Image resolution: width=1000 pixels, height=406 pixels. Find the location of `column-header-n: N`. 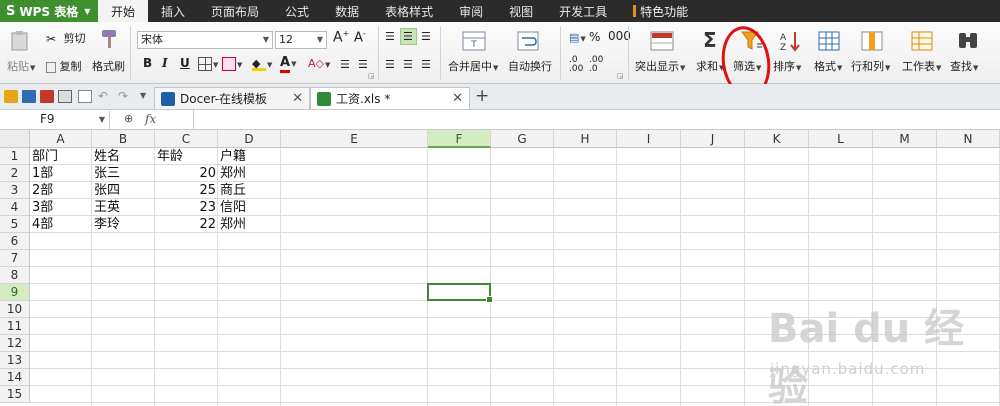

column-header-n: N is located at coordinates (968, 139).